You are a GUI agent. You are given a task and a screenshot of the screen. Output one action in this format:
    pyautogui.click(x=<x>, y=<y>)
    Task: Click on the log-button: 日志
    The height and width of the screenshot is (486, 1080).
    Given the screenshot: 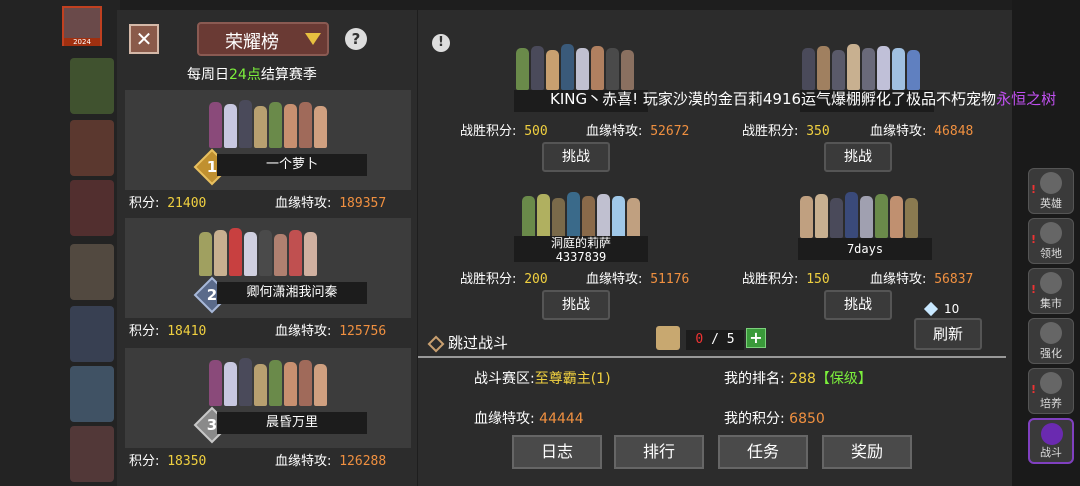 What is the action you would take?
    pyautogui.click(x=557, y=452)
    